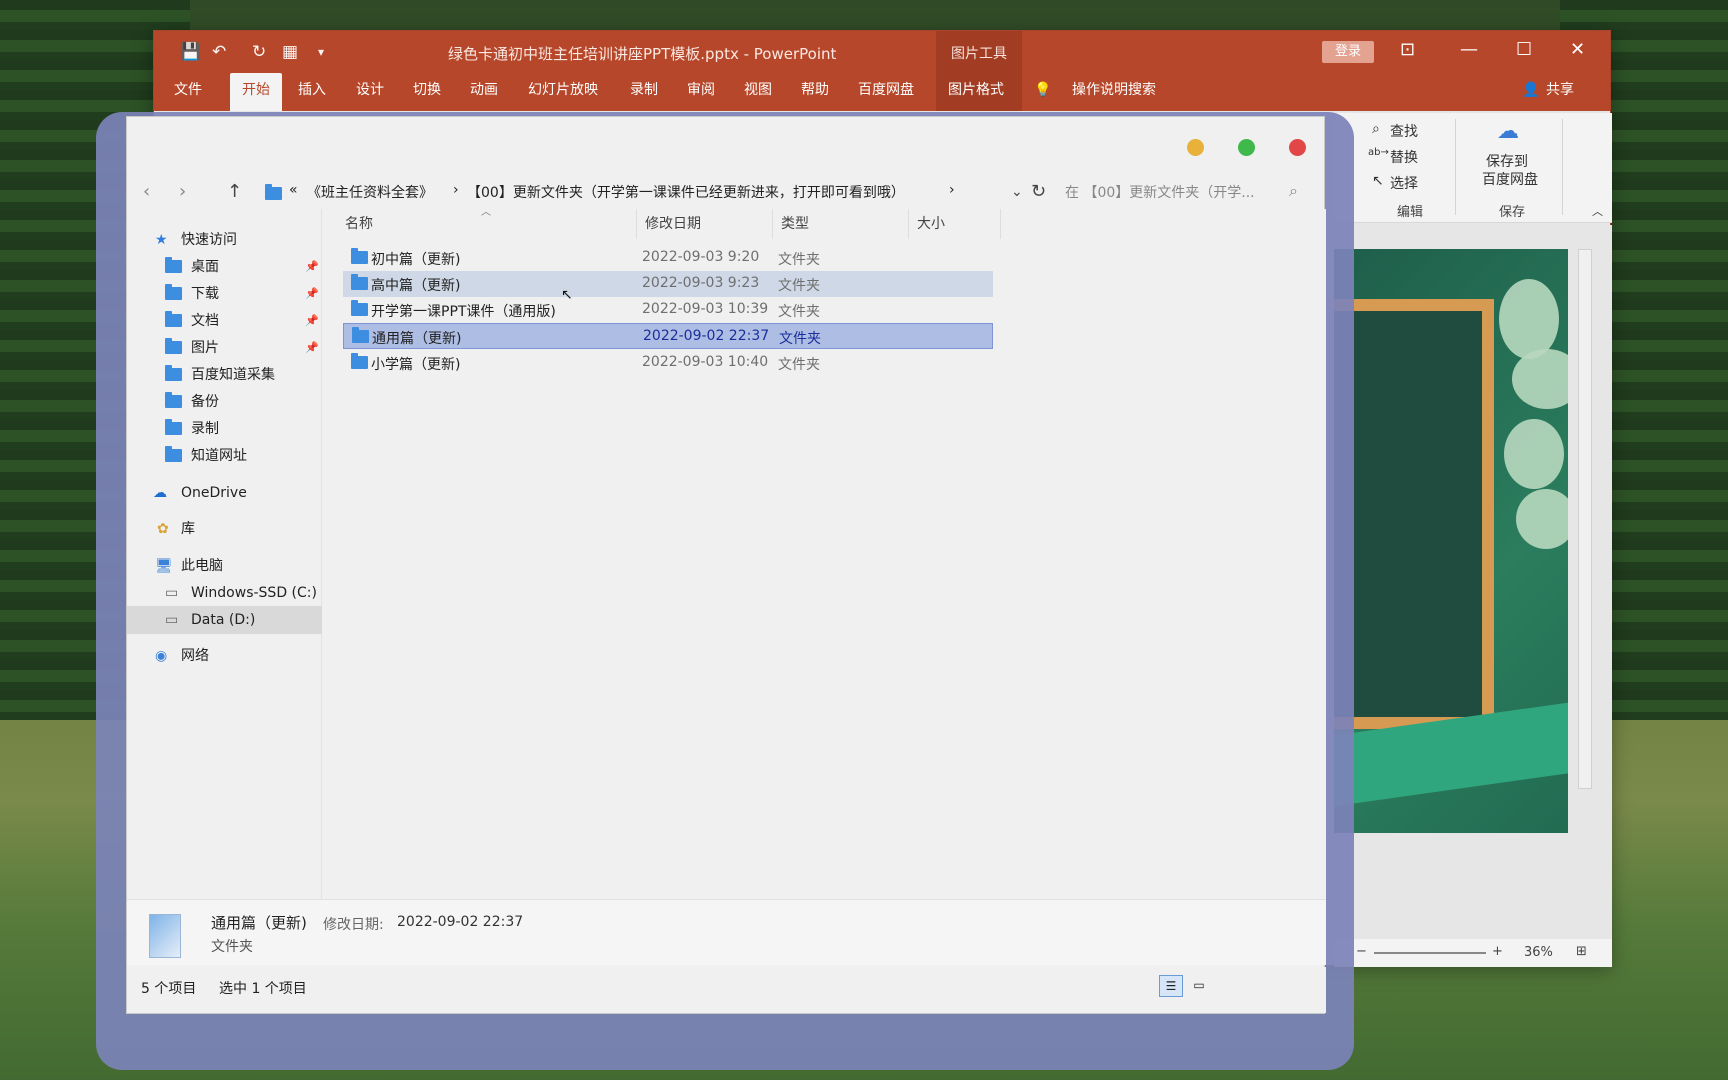 The width and height of the screenshot is (1728, 1080). What do you see at coordinates (370, 92) in the screenshot?
I see `tab-design: 设计` at bounding box center [370, 92].